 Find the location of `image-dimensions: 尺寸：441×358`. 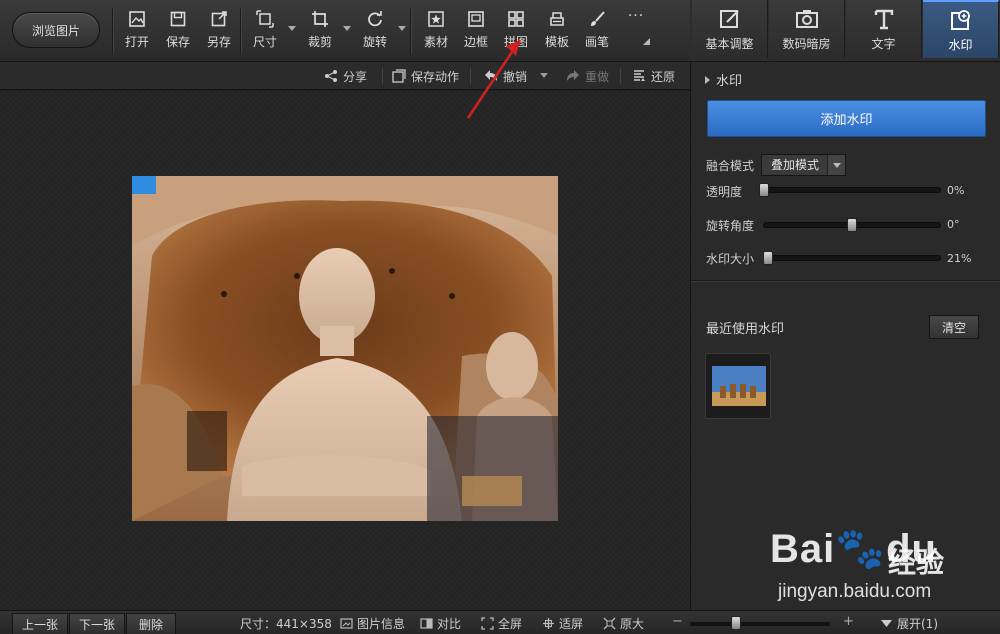

image-dimensions: 尺寸：441×358 is located at coordinates (286, 623).